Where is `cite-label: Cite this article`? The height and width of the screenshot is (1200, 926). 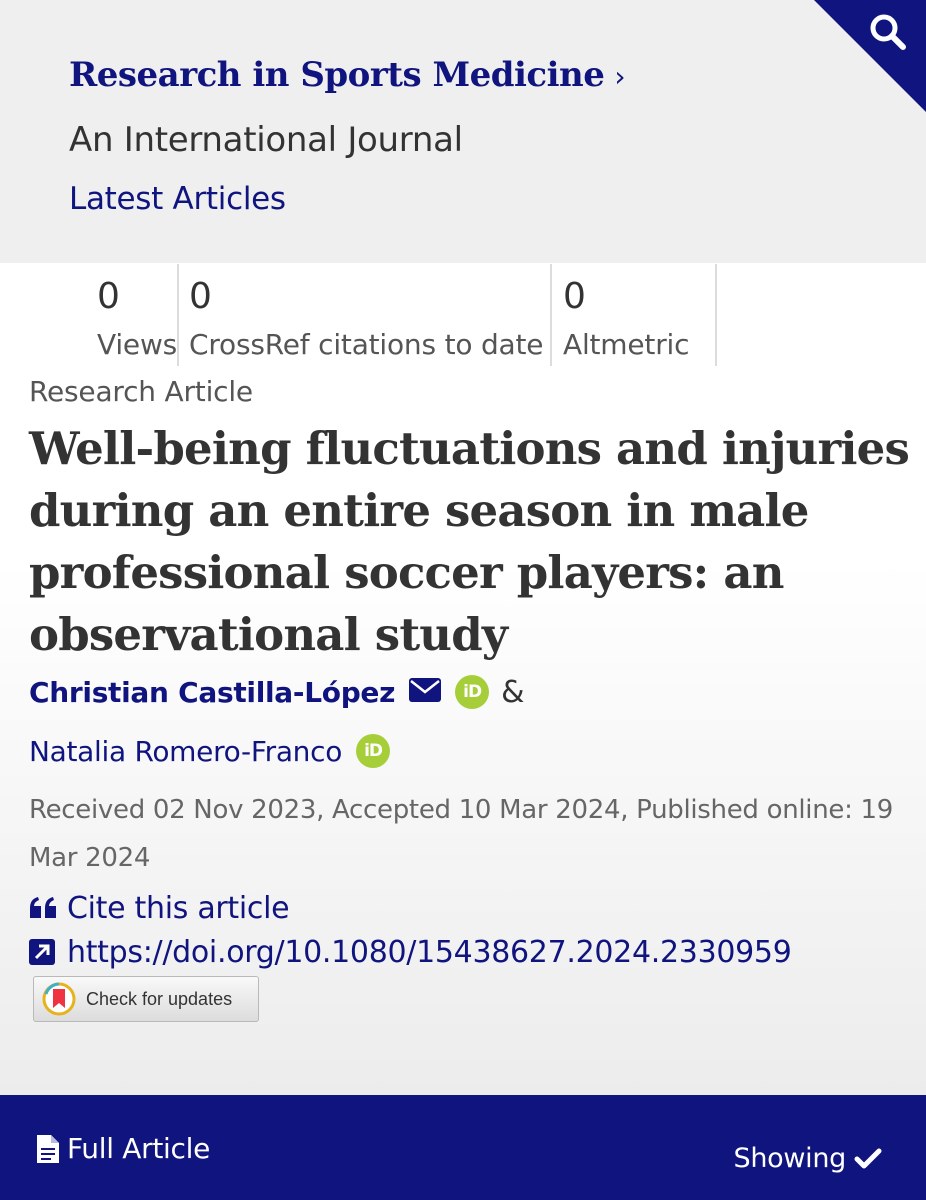
cite-label: Cite this article is located at coordinates (178, 908).